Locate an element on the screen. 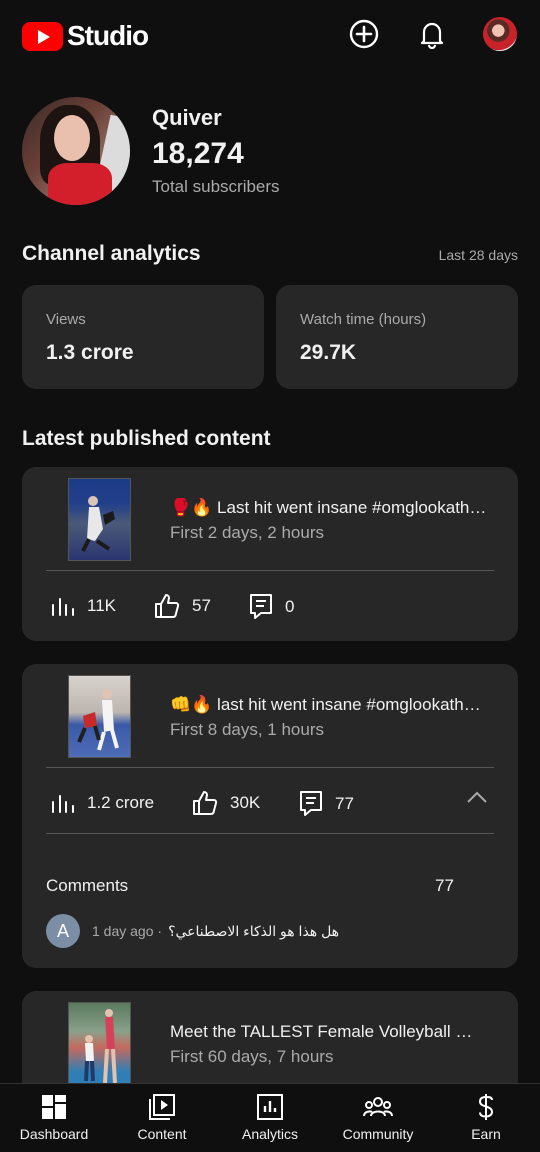 Image resolution: width=540 pixels, height=1152 pixels. studio-logo: Studio is located at coordinates (85, 36).